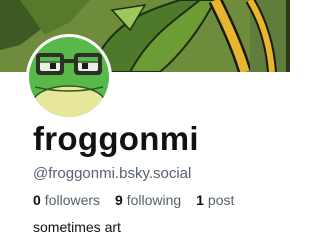  What do you see at coordinates (118, 200) in the screenshot?
I see `following-count: 9` at bounding box center [118, 200].